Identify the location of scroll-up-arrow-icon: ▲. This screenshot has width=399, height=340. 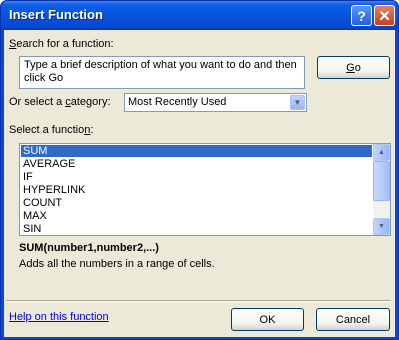
(381, 152).